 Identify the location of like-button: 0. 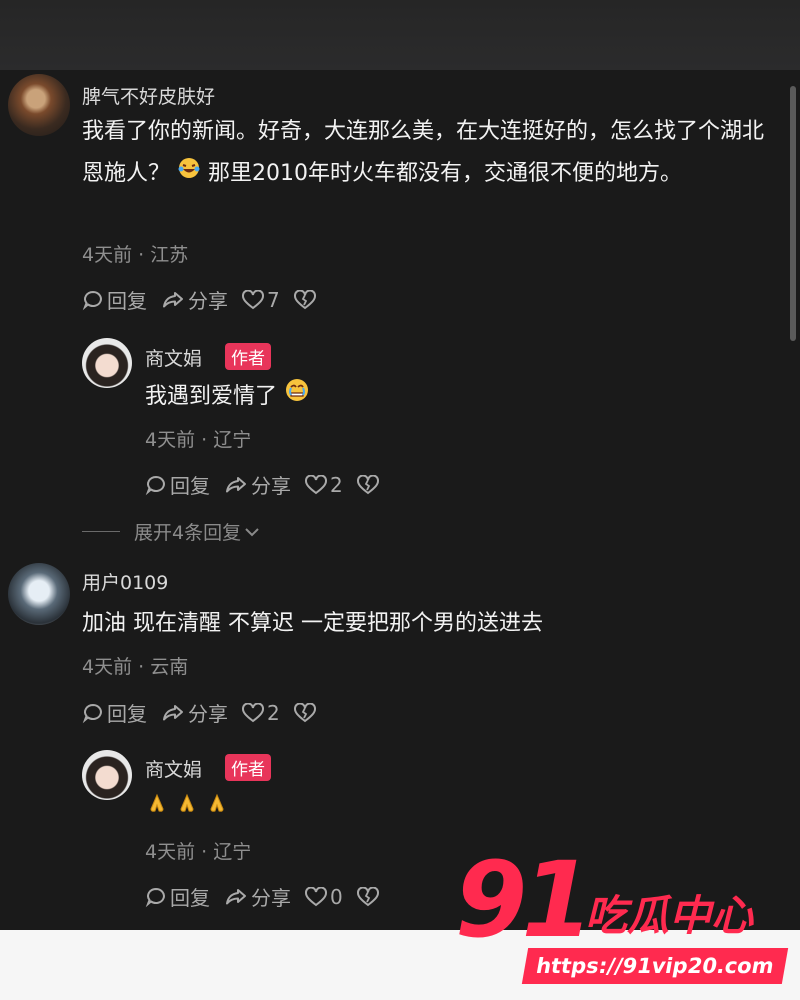
(324, 897).